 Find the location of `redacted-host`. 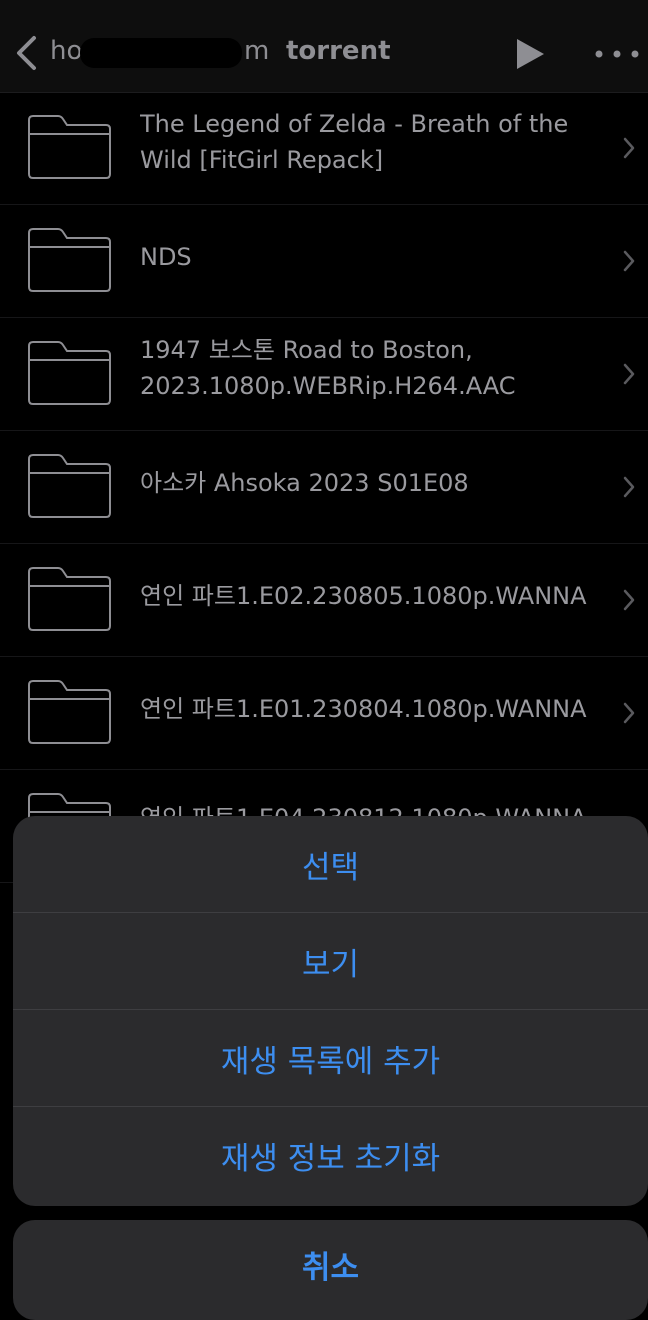

redacted-host is located at coordinates (161, 53).